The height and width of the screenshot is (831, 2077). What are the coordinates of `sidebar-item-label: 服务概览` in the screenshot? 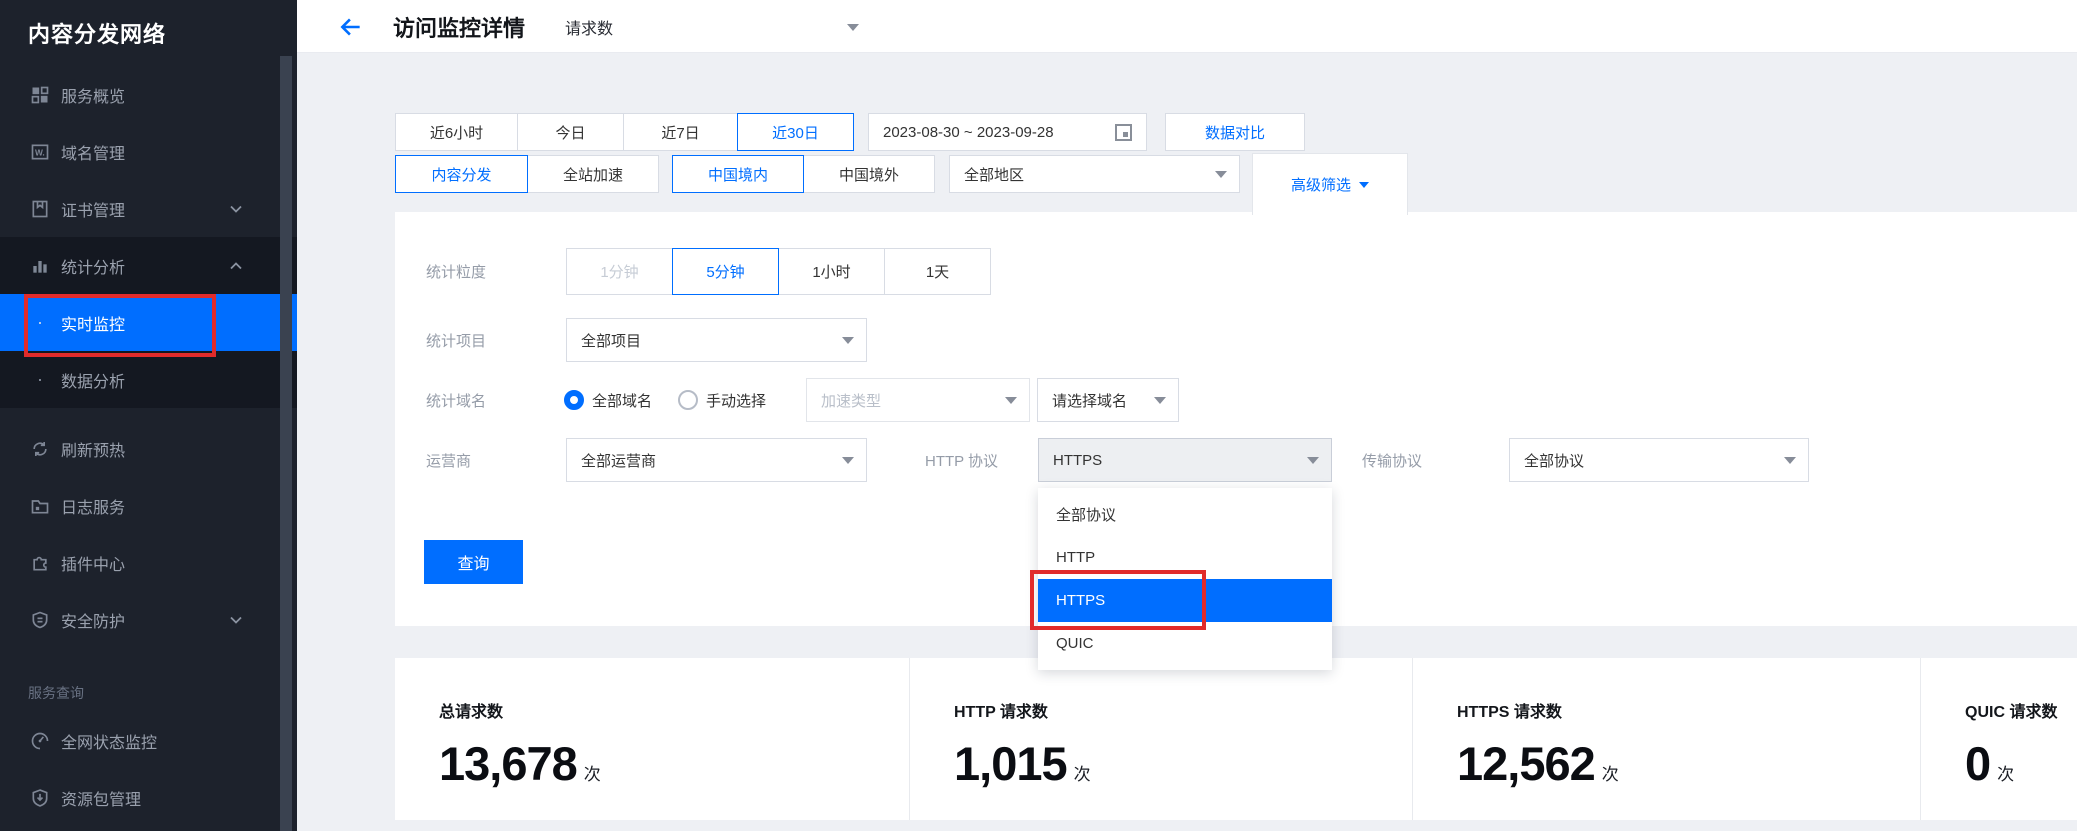 It's located at (93, 97).